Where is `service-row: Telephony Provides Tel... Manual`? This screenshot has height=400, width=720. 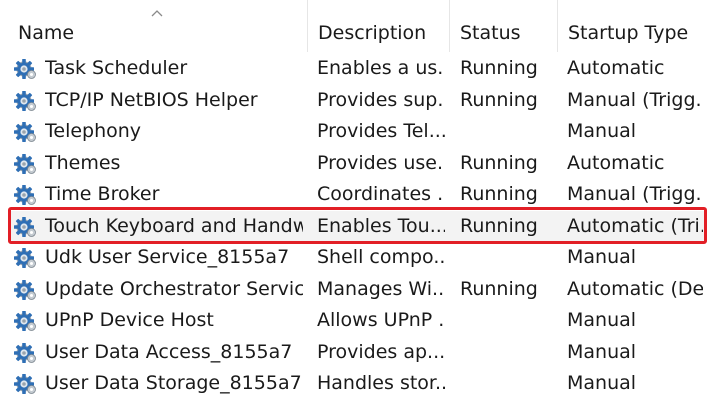 service-row: Telephony Provides Tel... Manual is located at coordinates (360, 132).